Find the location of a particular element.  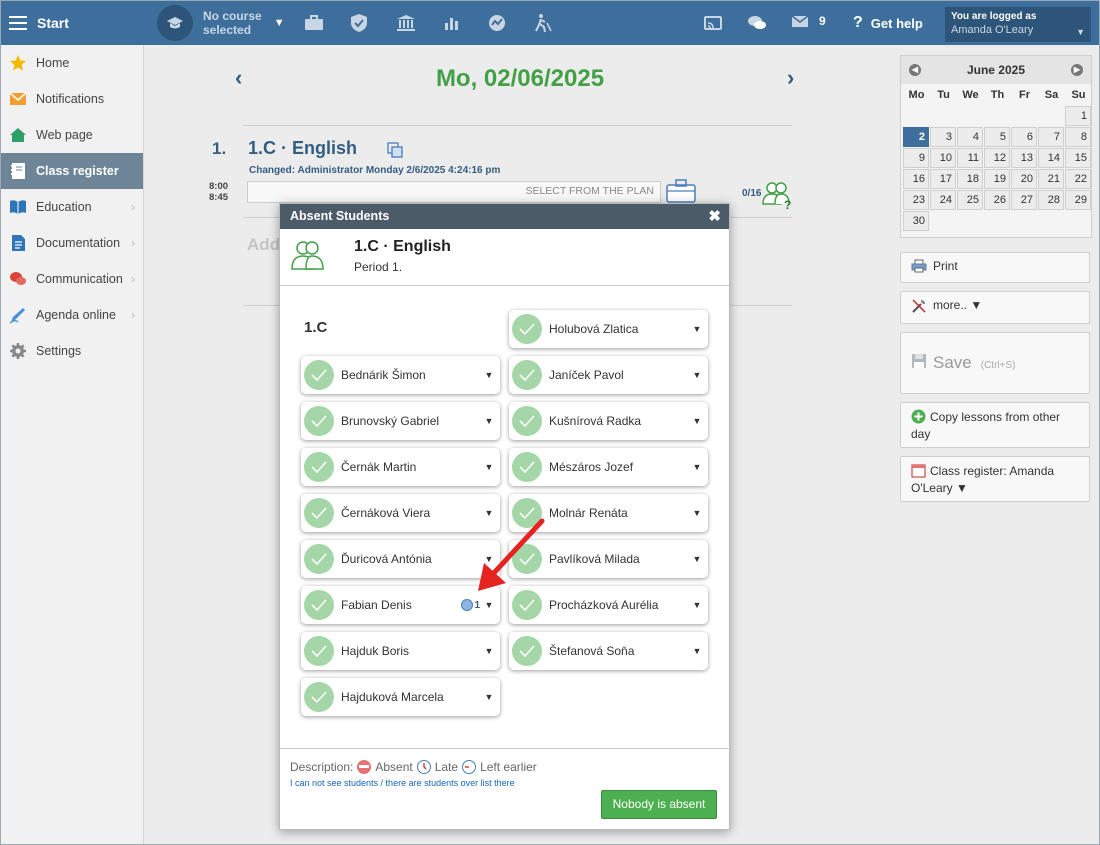

students-attendance-icon: ? is located at coordinates (777, 196).